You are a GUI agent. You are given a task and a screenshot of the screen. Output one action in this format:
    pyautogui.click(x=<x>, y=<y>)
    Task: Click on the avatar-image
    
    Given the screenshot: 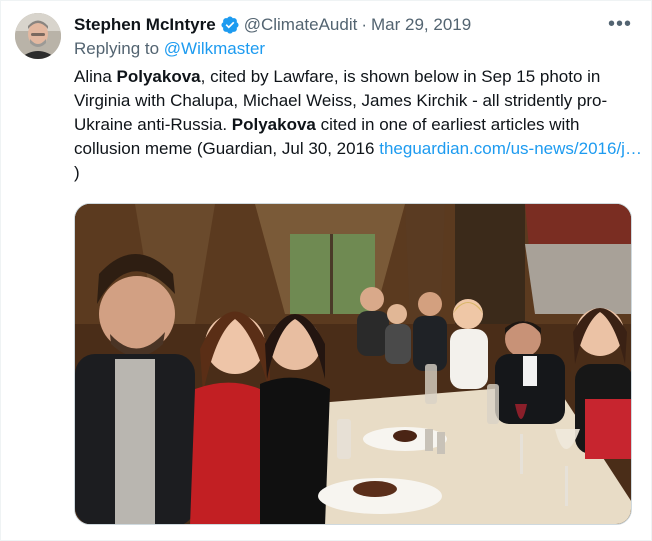 What is the action you would take?
    pyautogui.click(x=38, y=36)
    